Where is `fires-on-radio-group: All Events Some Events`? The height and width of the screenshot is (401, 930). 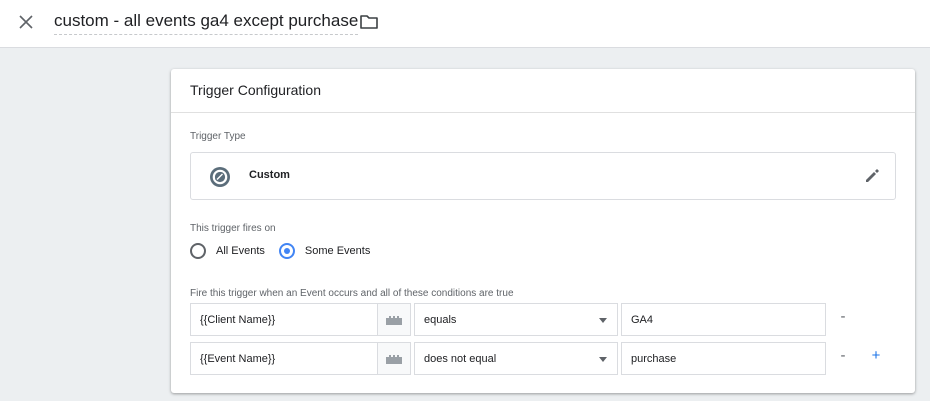
fires-on-radio-group: All Events Some Events is located at coordinates (287, 251).